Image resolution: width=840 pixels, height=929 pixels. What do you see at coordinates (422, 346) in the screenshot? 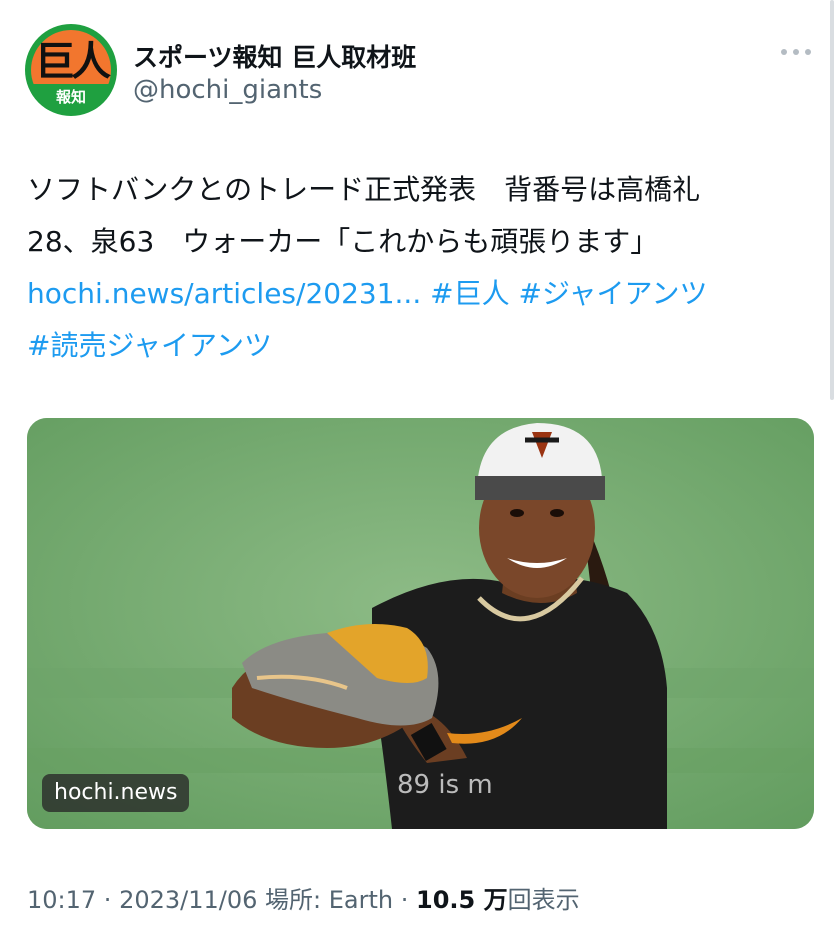
I see `tweet-links-line: #読売ジャイアンツ` at bounding box center [422, 346].